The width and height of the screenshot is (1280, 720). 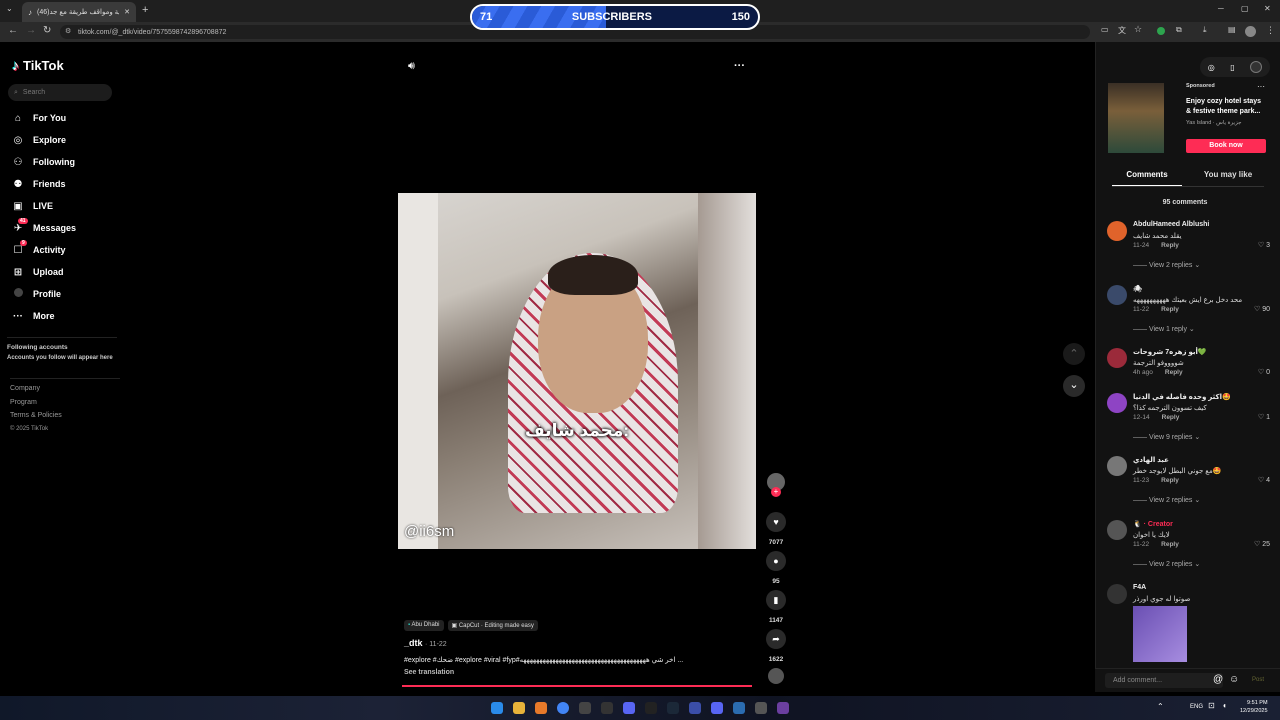 What do you see at coordinates (776, 561) in the screenshot?
I see `comment-icon: ●` at bounding box center [776, 561].